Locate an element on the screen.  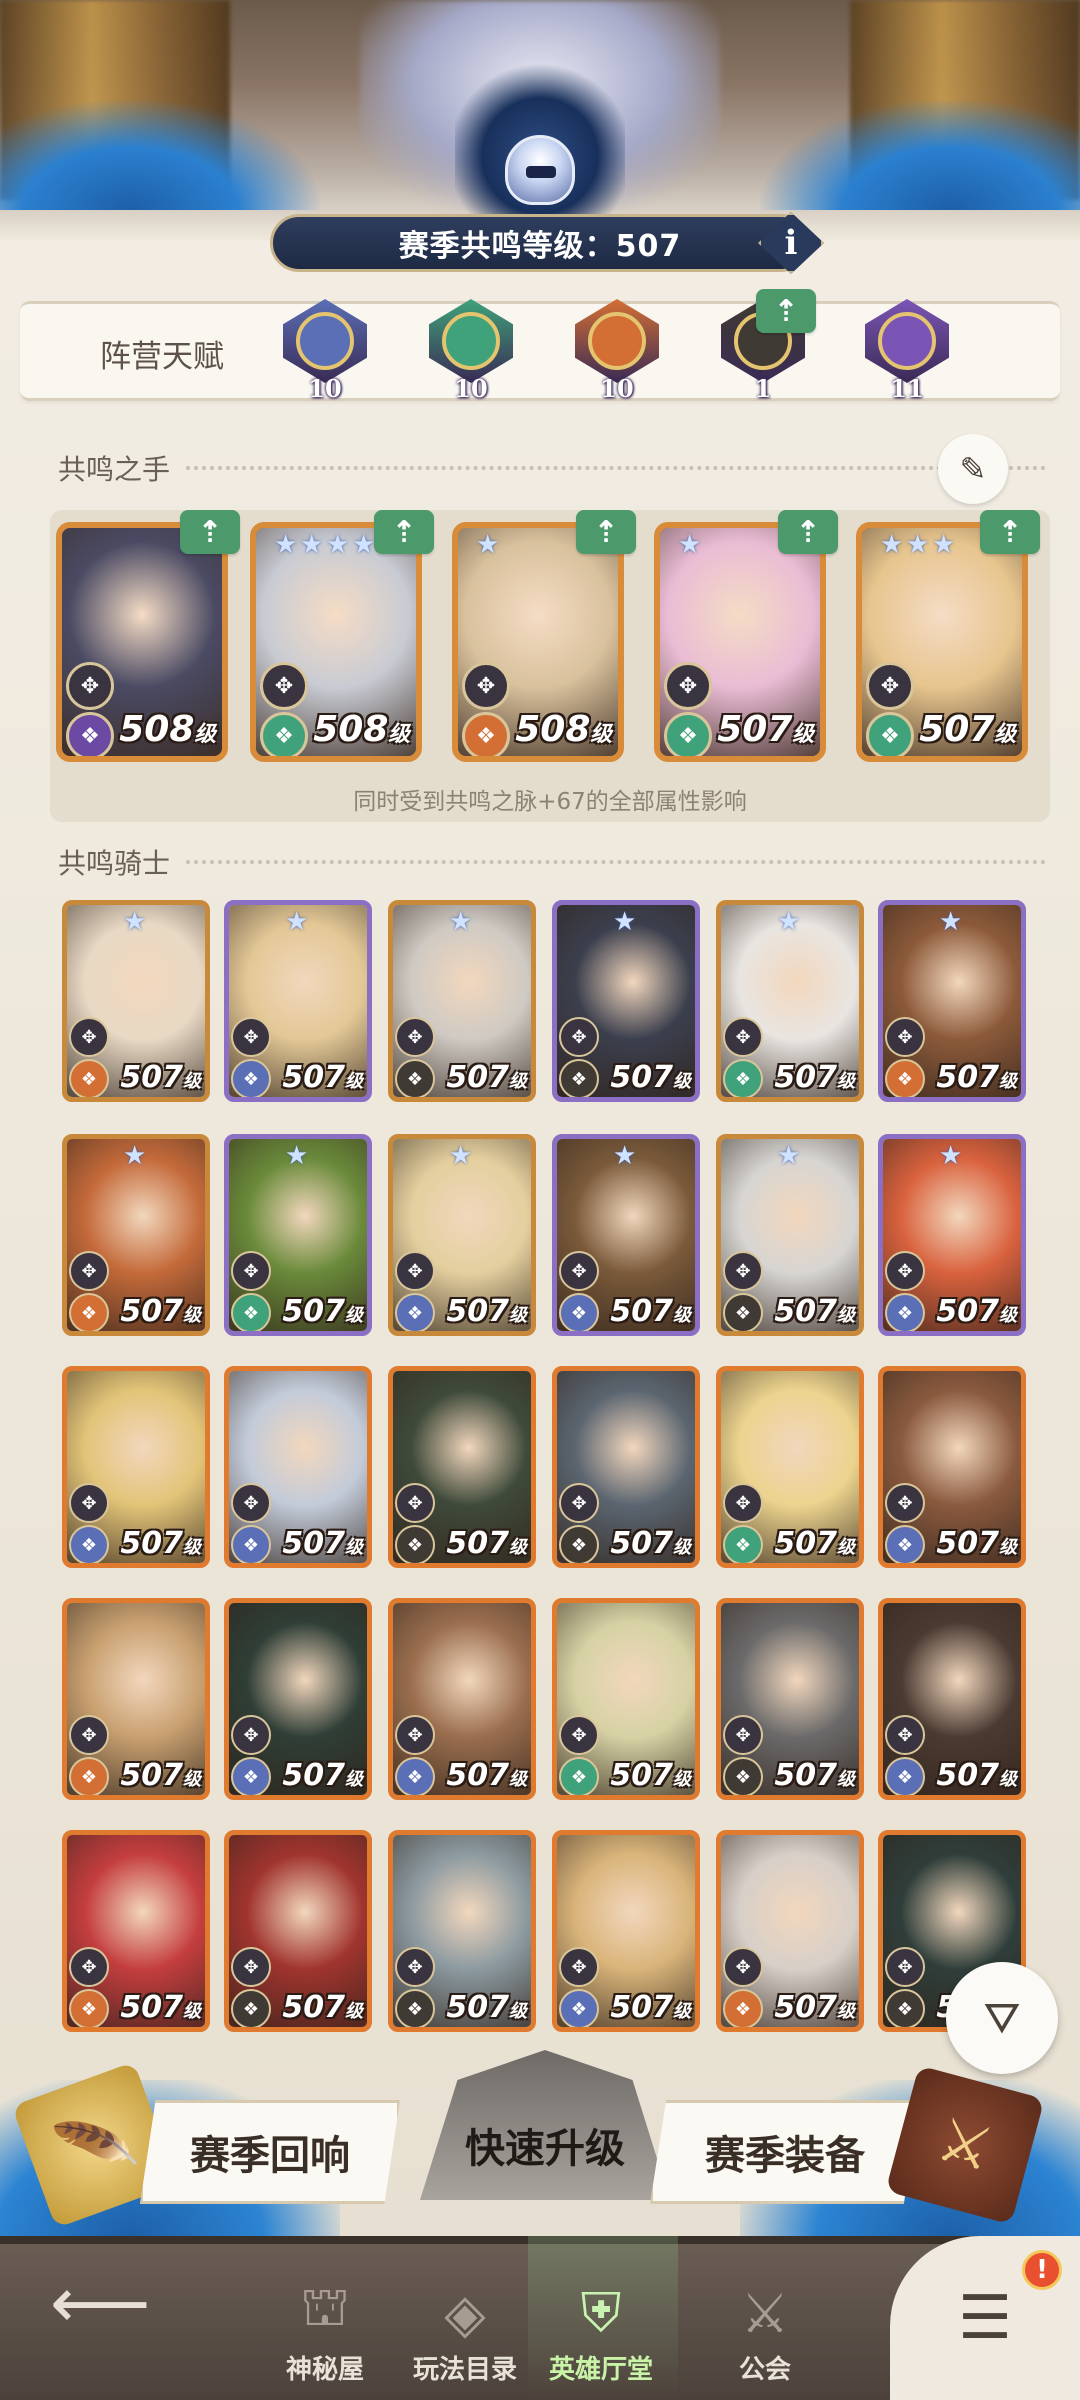
talent-inner-ring is located at coordinates (325, 341).